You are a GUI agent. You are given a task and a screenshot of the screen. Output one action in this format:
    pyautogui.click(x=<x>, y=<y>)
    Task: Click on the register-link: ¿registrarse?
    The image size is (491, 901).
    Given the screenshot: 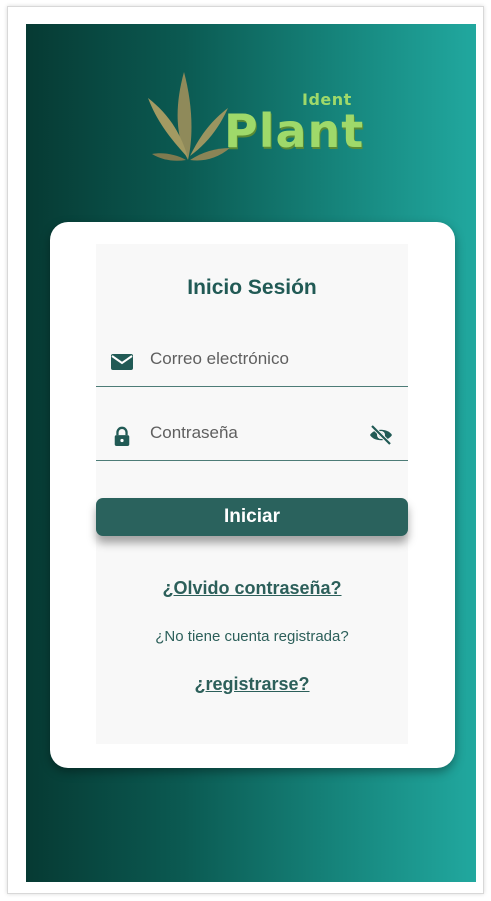 What is the action you would take?
    pyautogui.click(x=252, y=684)
    